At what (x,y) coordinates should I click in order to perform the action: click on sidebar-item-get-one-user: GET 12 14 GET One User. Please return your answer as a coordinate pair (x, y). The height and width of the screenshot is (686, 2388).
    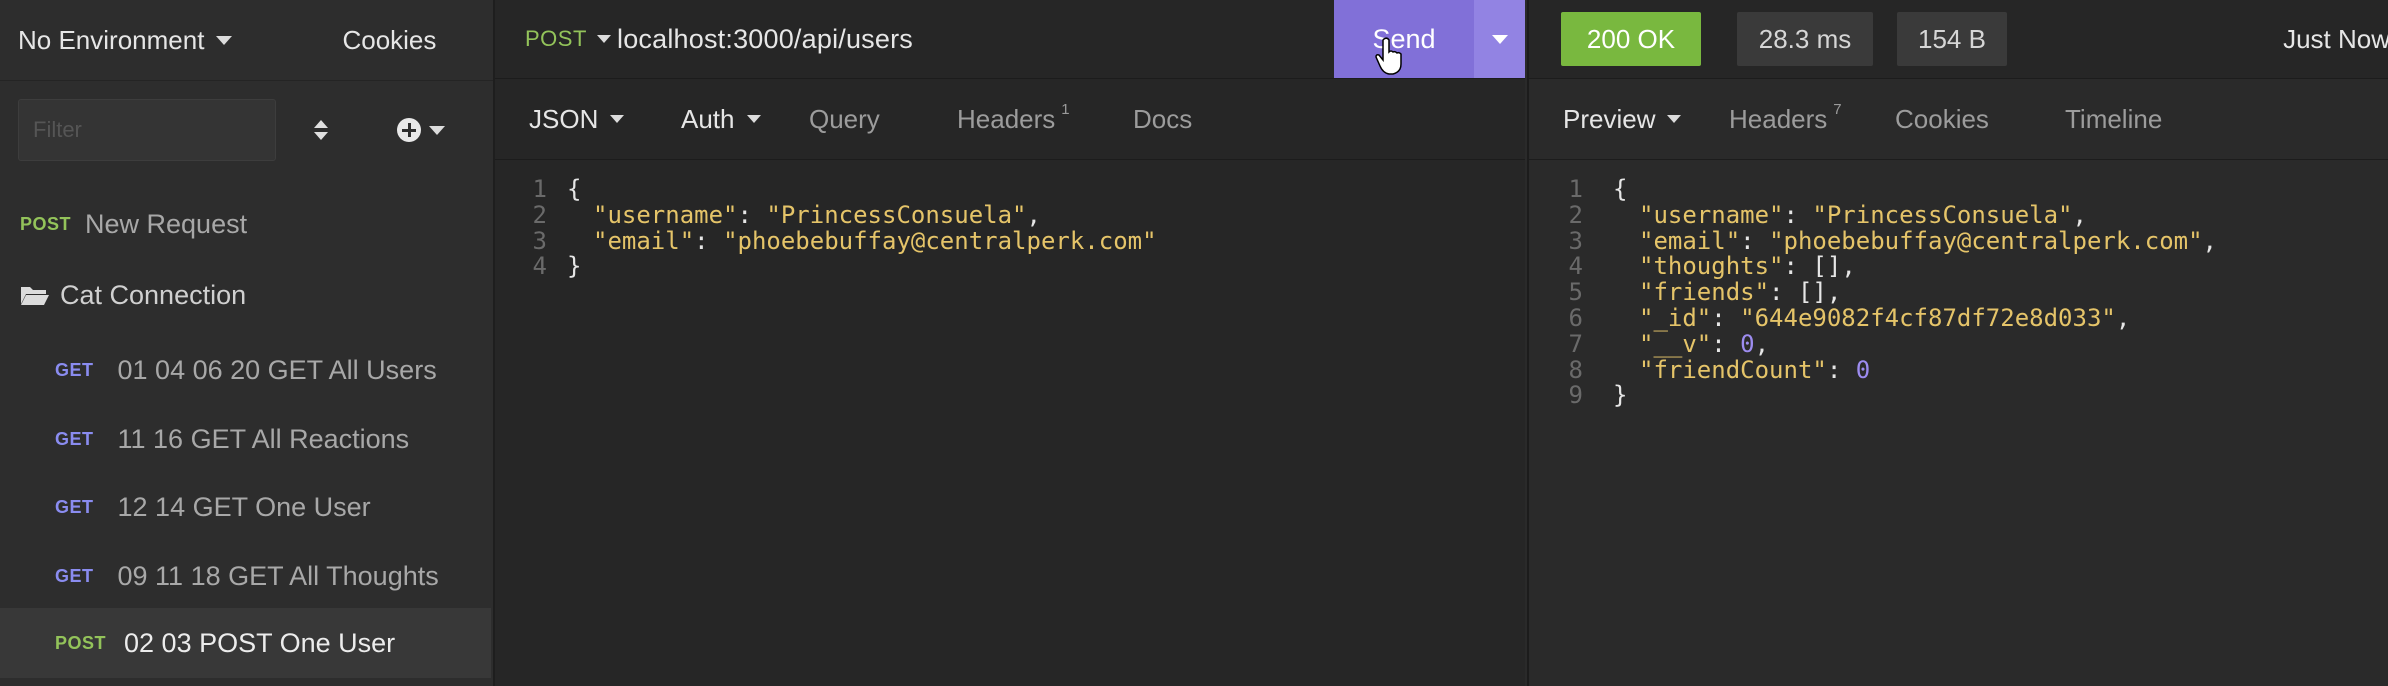
    Looking at the image, I should click on (245, 507).